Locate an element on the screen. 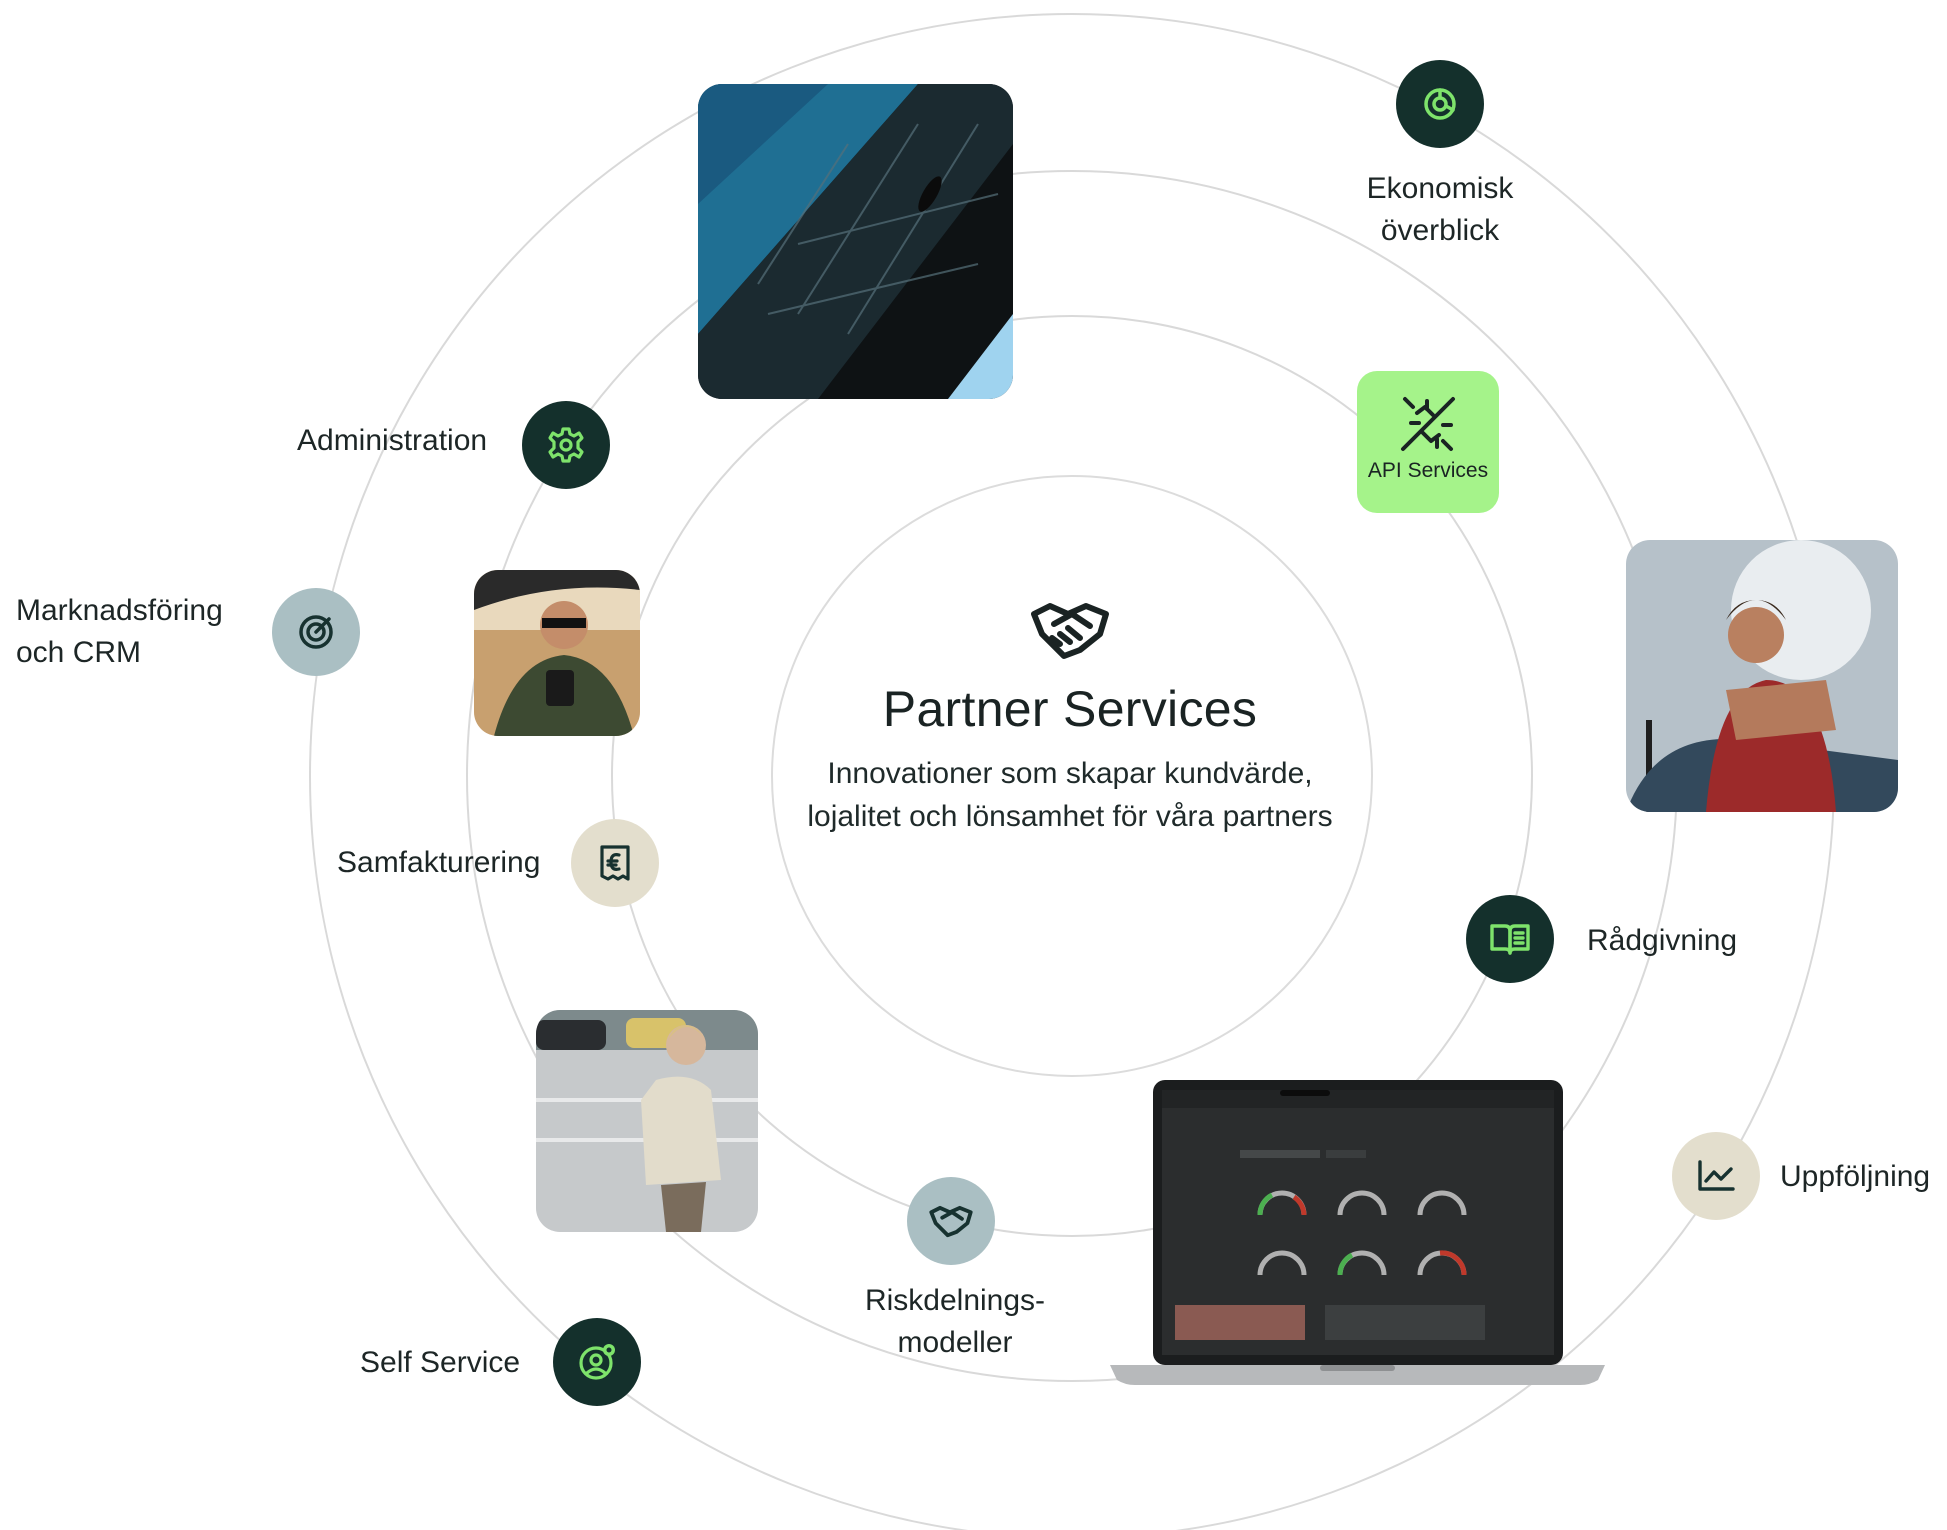 The height and width of the screenshot is (1530, 1947). uppfoljning-badge is located at coordinates (1716, 1176).